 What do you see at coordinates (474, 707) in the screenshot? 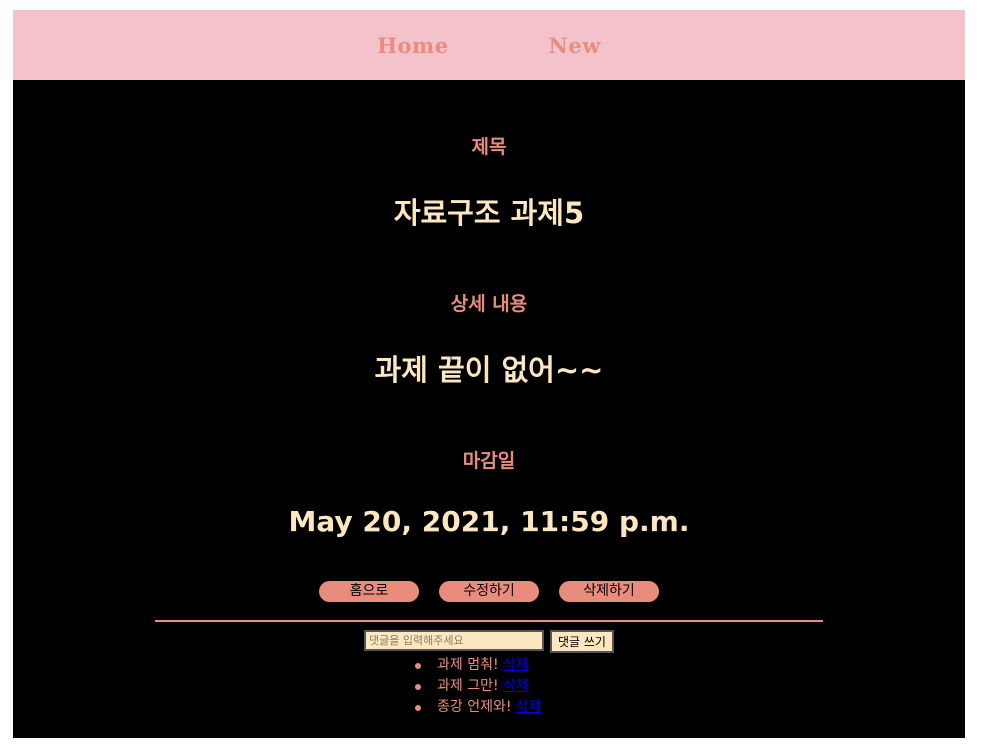
I see `comment-text: 종강 언제와!` at bounding box center [474, 707].